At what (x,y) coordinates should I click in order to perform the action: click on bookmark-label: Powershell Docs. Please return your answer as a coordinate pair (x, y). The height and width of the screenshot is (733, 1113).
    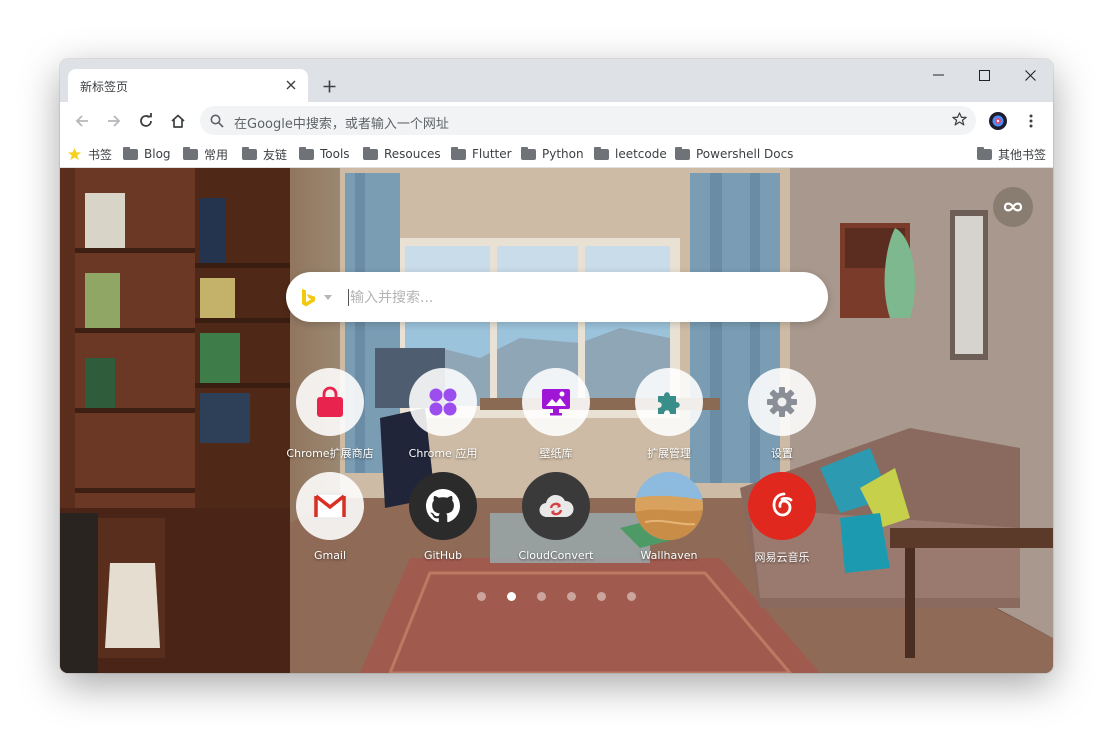
    Looking at the image, I should click on (745, 154).